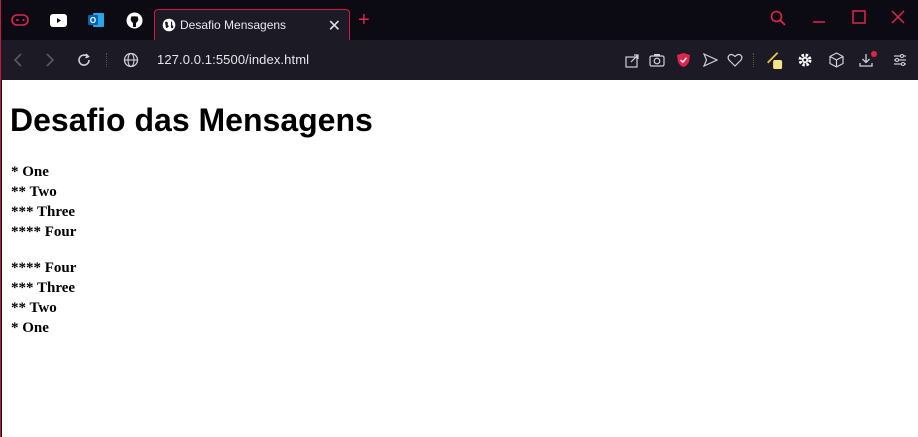  What do you see at coordinates (778, 20) in the screenshot?
I see `search-icon` at bounding box center [778, 20].